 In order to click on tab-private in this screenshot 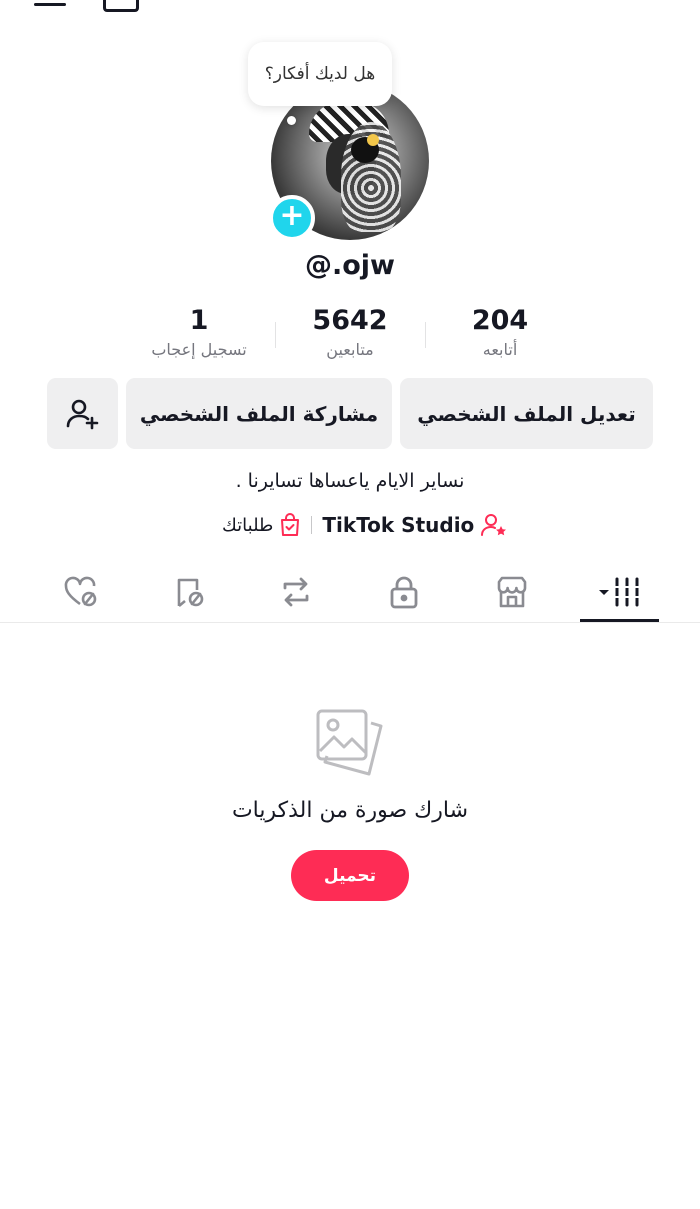, I will do `click(404, 592)`.